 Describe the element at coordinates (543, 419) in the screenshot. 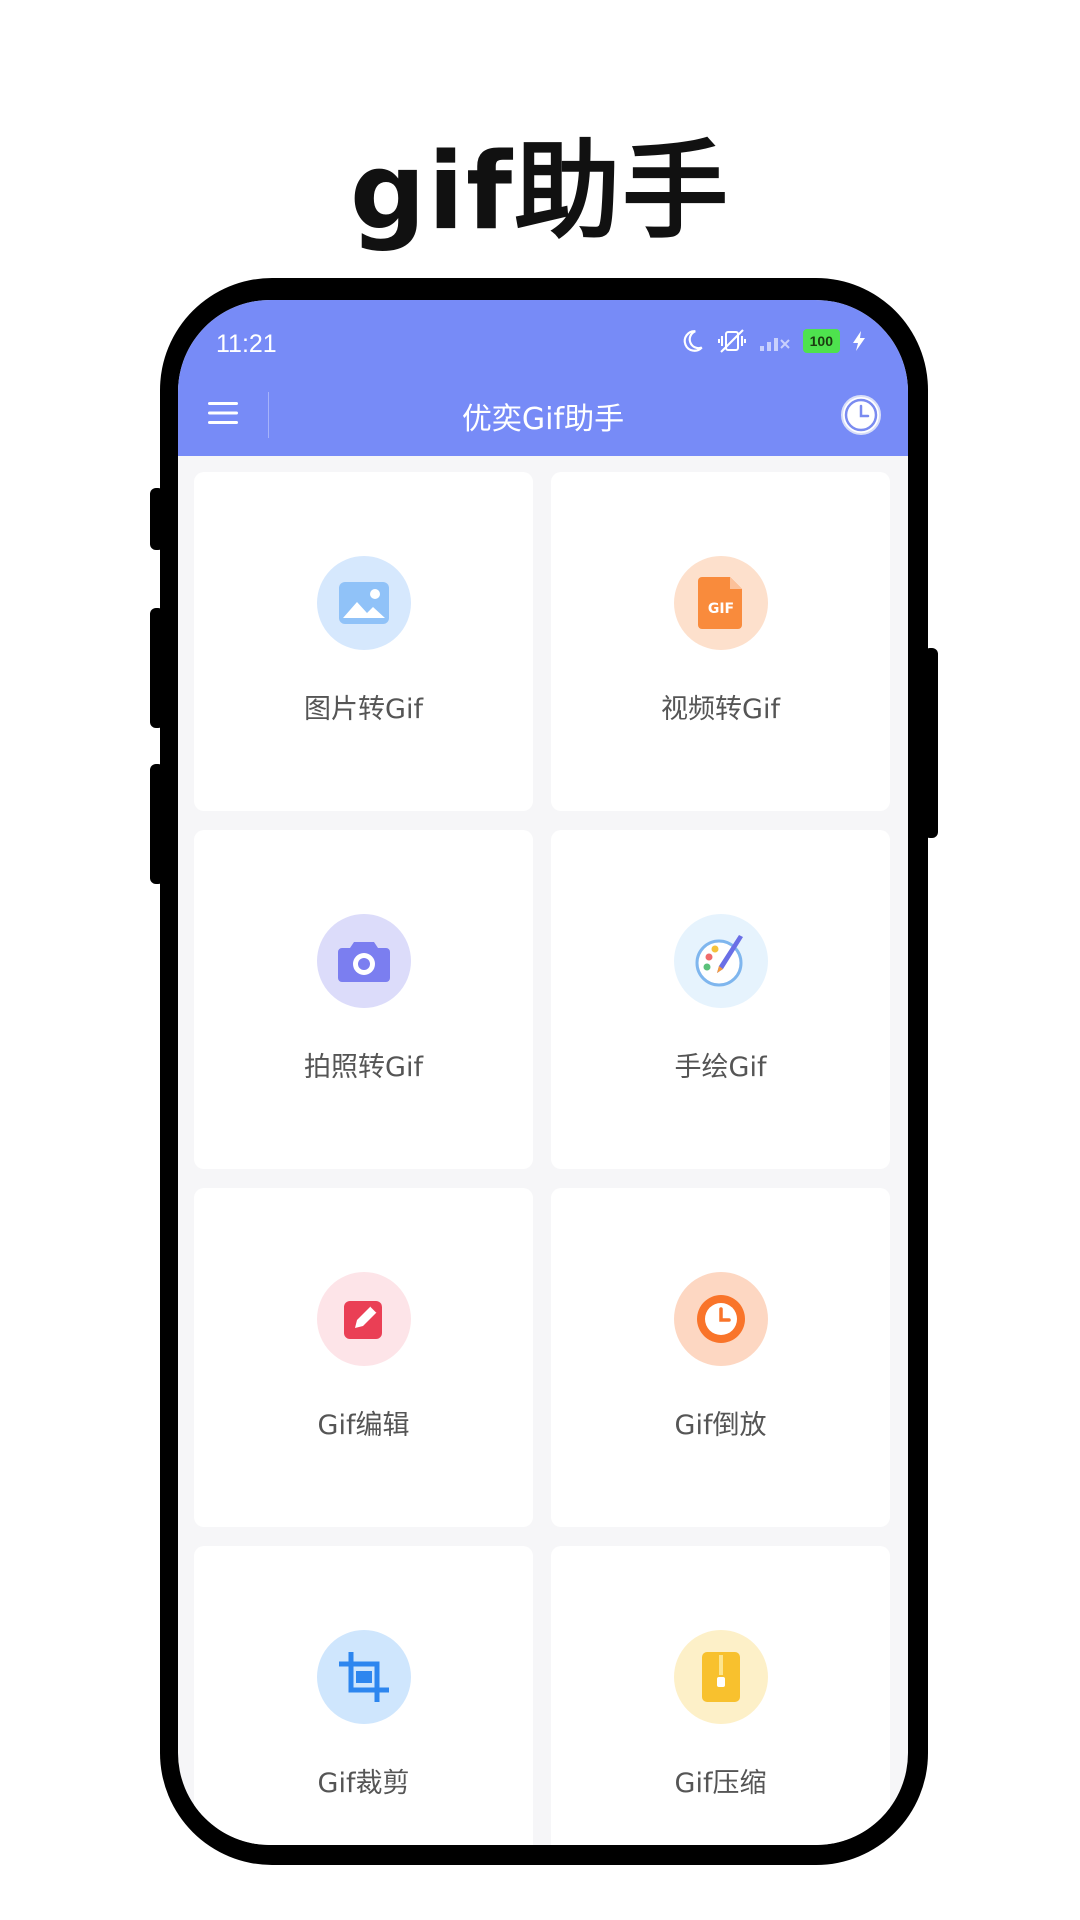

I see `app-title: 优奕Gif助手` at that location.